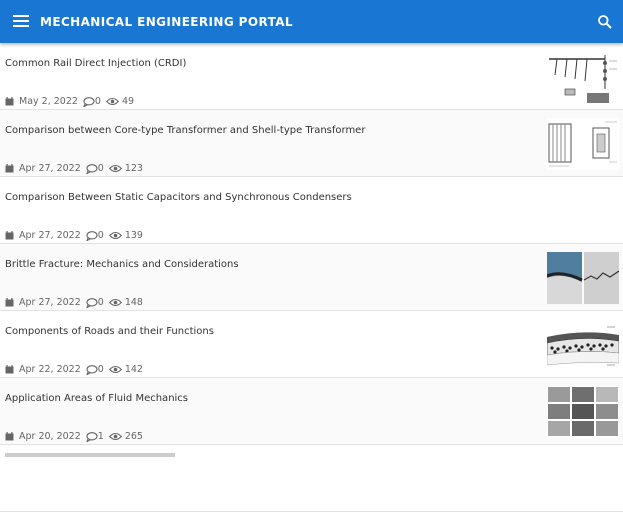 This screenshot has height=512, width=623. What do you see at coordinates (133, 168) in the screenshot?
I see `view-count: 123` at bounding box center [133, 168].